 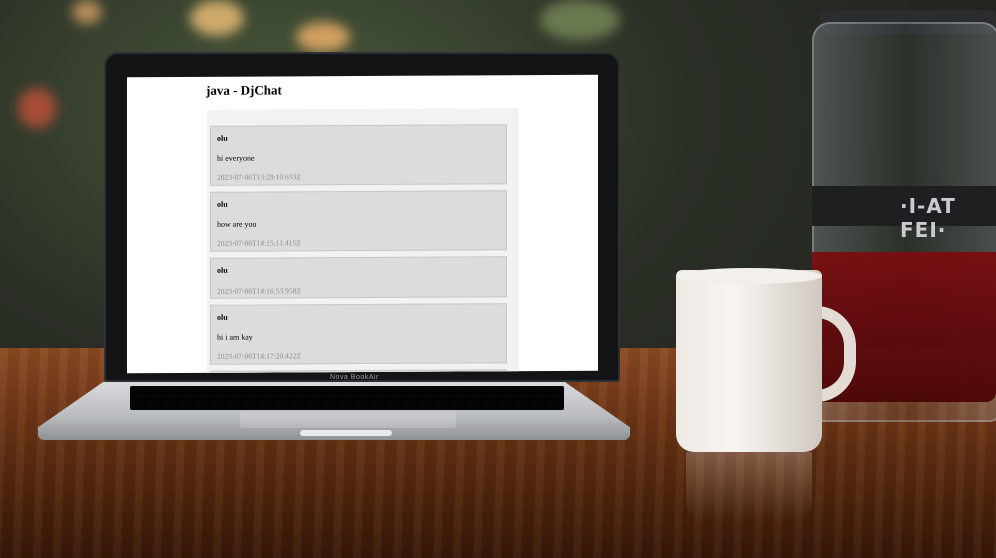 I want to click on laptop-brand-label: Nova BookAir, so click(x=354, y=377).